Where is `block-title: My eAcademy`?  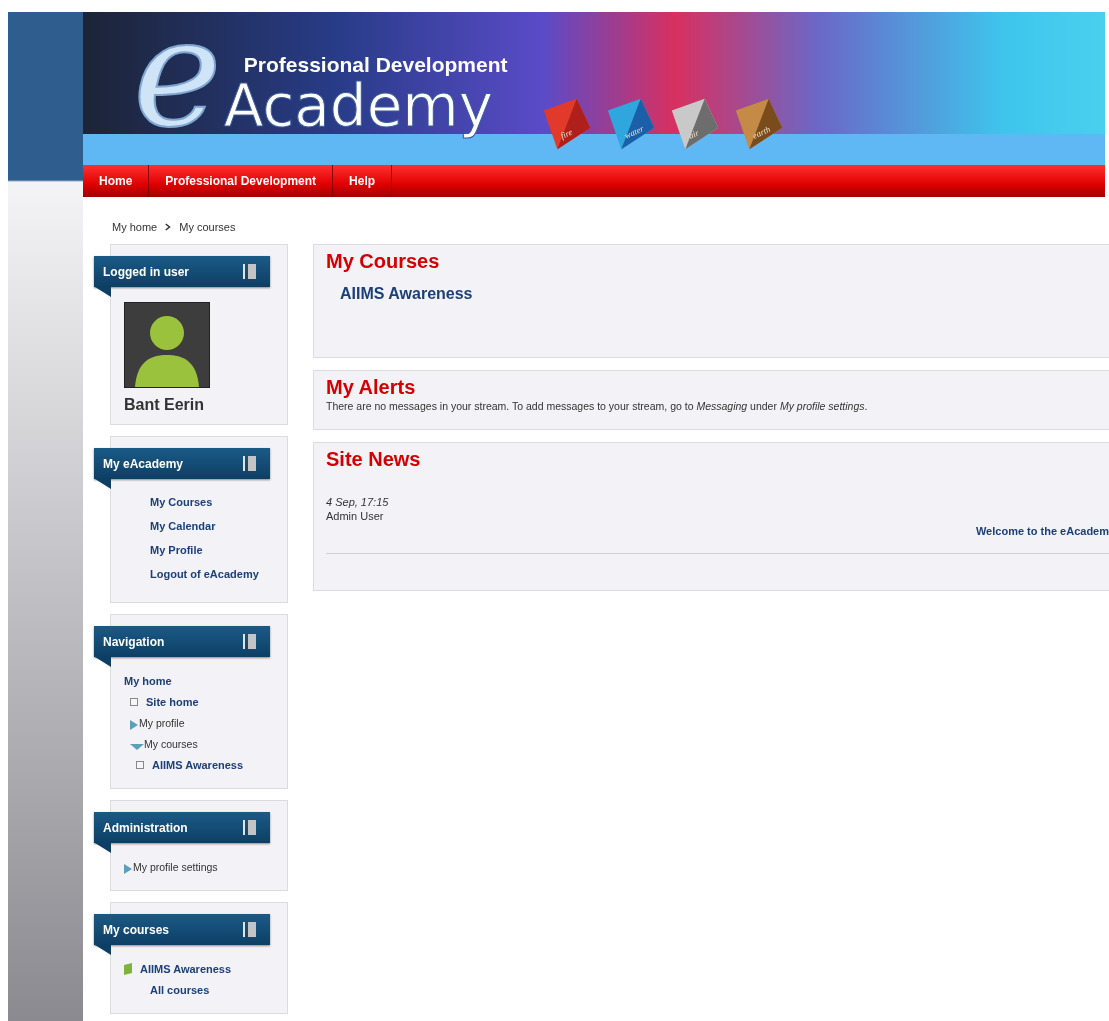
block-title: My eAcademy is located at coordinates (143, 463).